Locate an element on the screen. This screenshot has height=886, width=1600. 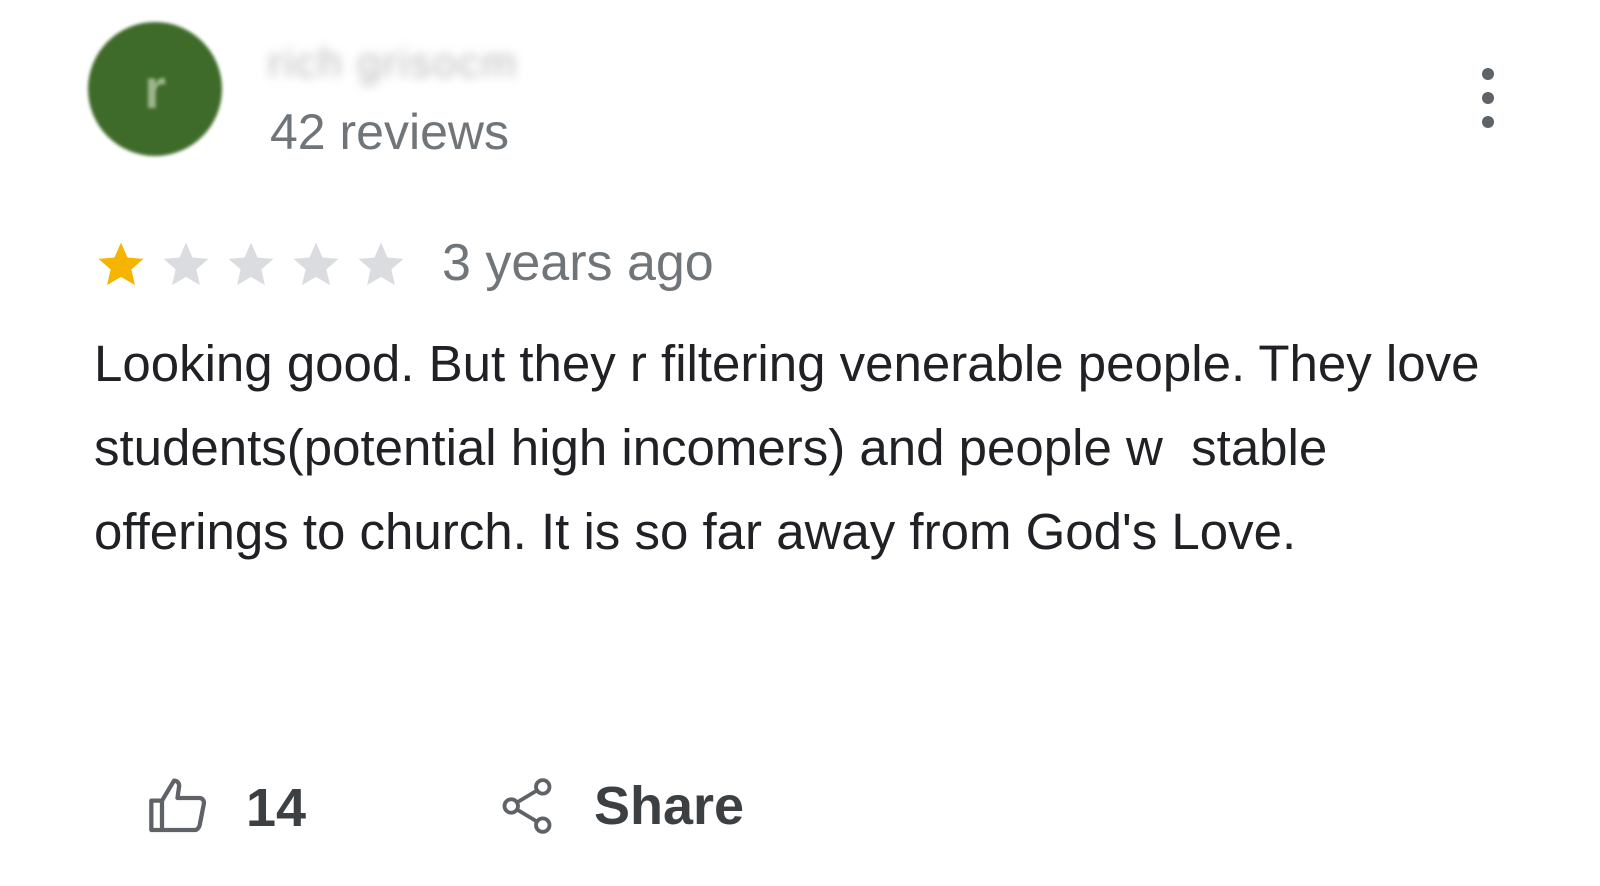
share-icon is located at coordinates (527, 806).